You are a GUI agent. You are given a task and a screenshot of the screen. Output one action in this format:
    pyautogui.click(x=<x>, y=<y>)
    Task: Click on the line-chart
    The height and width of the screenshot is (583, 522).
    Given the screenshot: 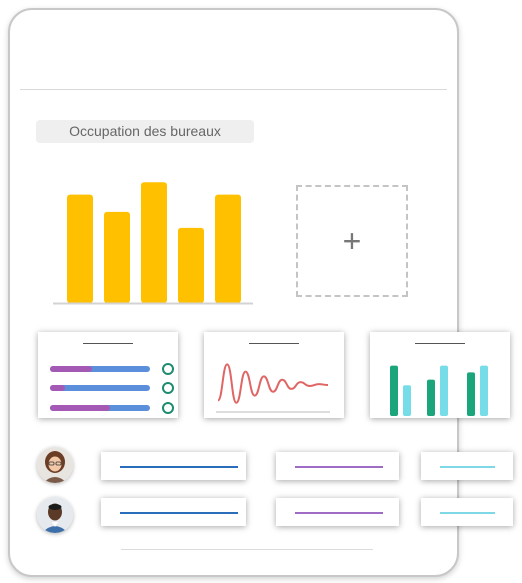 What is the action you would take?
    pyautogui.click(x=273, y=388)
    